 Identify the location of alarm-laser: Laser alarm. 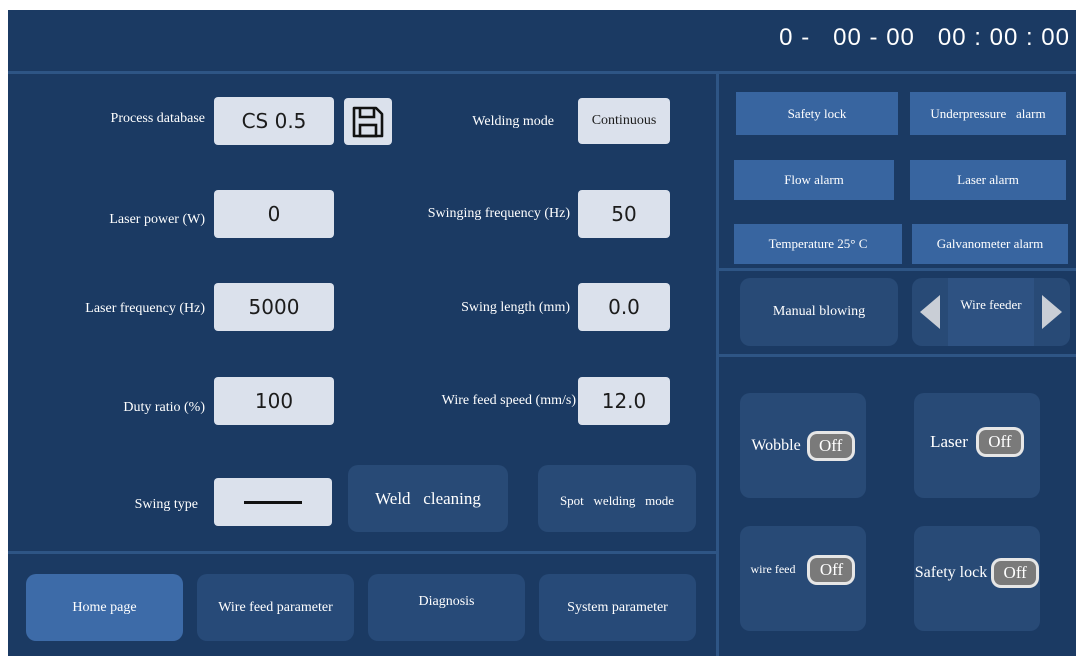
(988, 180).